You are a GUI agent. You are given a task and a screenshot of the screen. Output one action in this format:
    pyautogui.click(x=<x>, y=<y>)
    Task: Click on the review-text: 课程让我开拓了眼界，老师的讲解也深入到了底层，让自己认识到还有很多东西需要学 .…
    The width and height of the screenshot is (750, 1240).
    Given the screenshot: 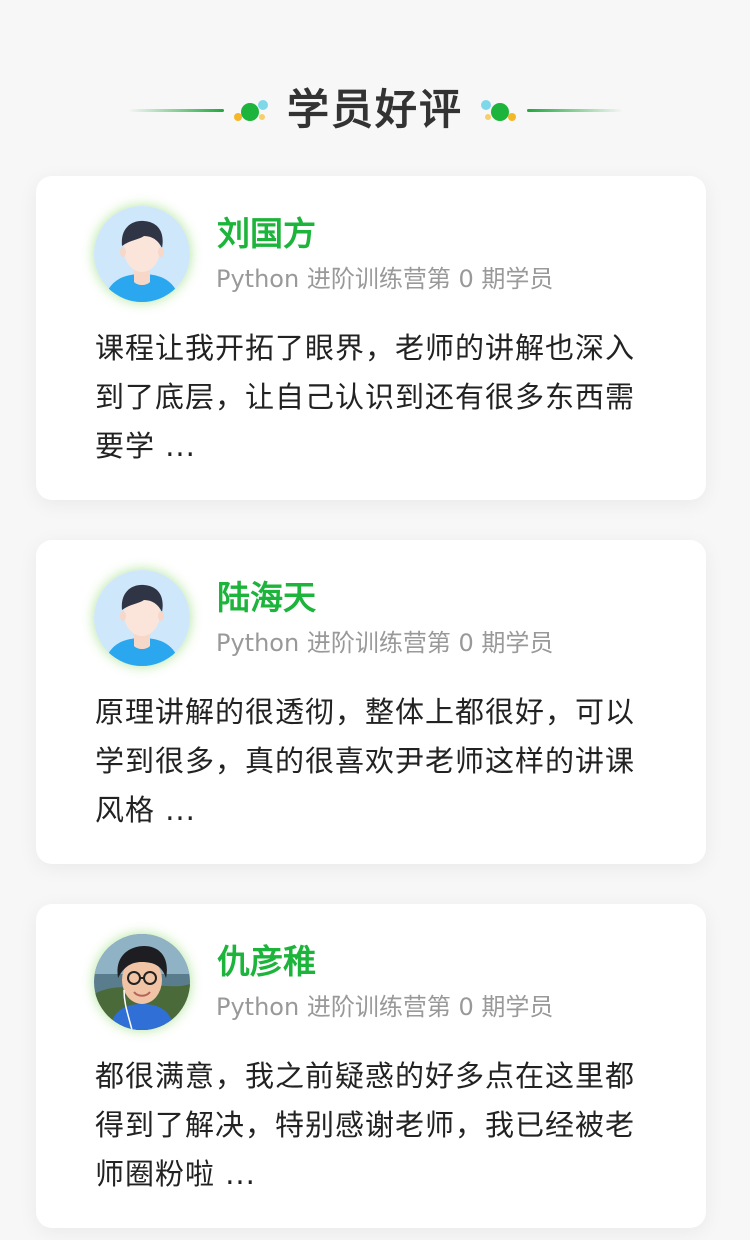 What is the action you would take?
    pyautogui.click(x=365, y=397)
    